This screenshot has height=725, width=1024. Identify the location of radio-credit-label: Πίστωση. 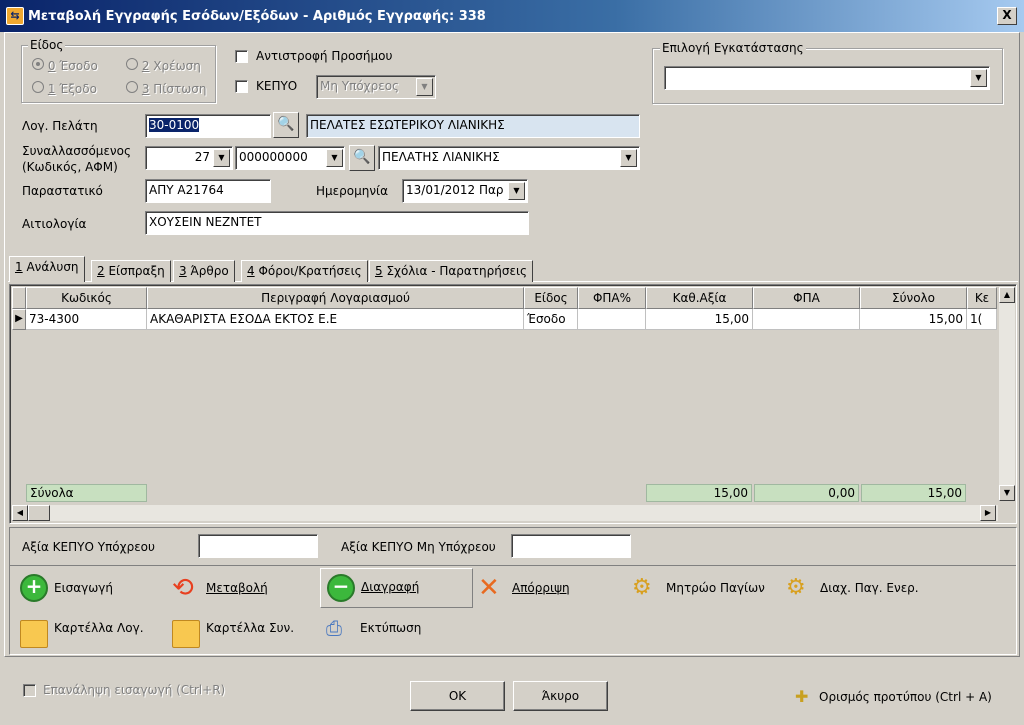
(178, 89).